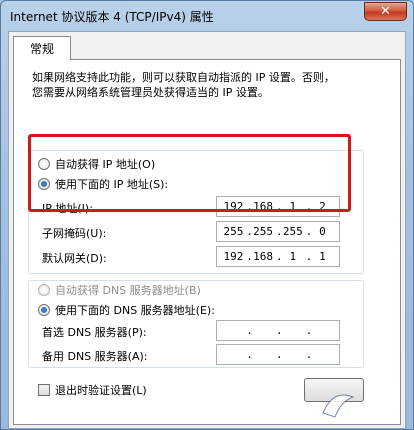 Image resolution: width=414 pixels, height=430 pixels. I want to click on preferred-dns-input: . . ., so click(278, 330).